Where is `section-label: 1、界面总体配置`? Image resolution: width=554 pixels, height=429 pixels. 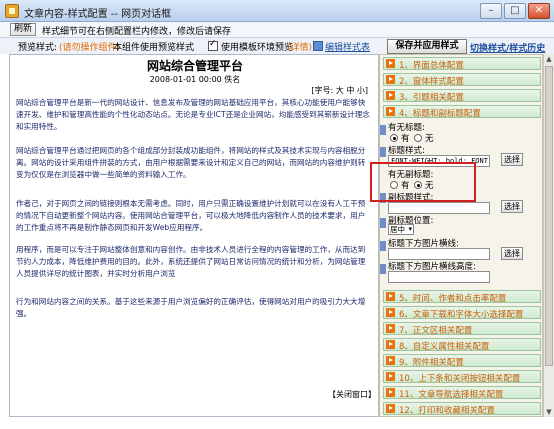 section-label: 1、界面总体配置 is located at coordinates (431, 66).